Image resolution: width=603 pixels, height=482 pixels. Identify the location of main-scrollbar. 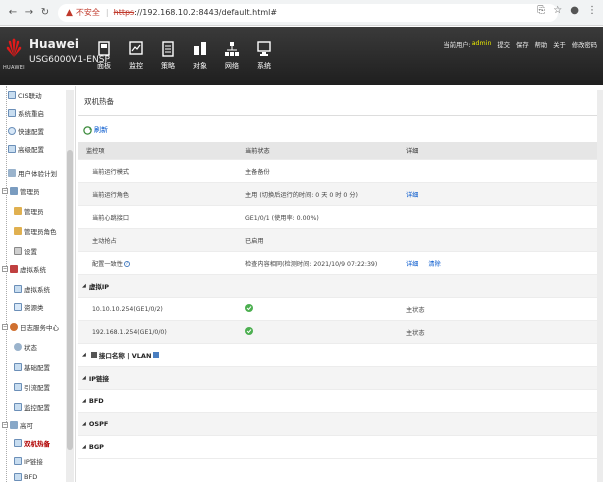
(600, 286).